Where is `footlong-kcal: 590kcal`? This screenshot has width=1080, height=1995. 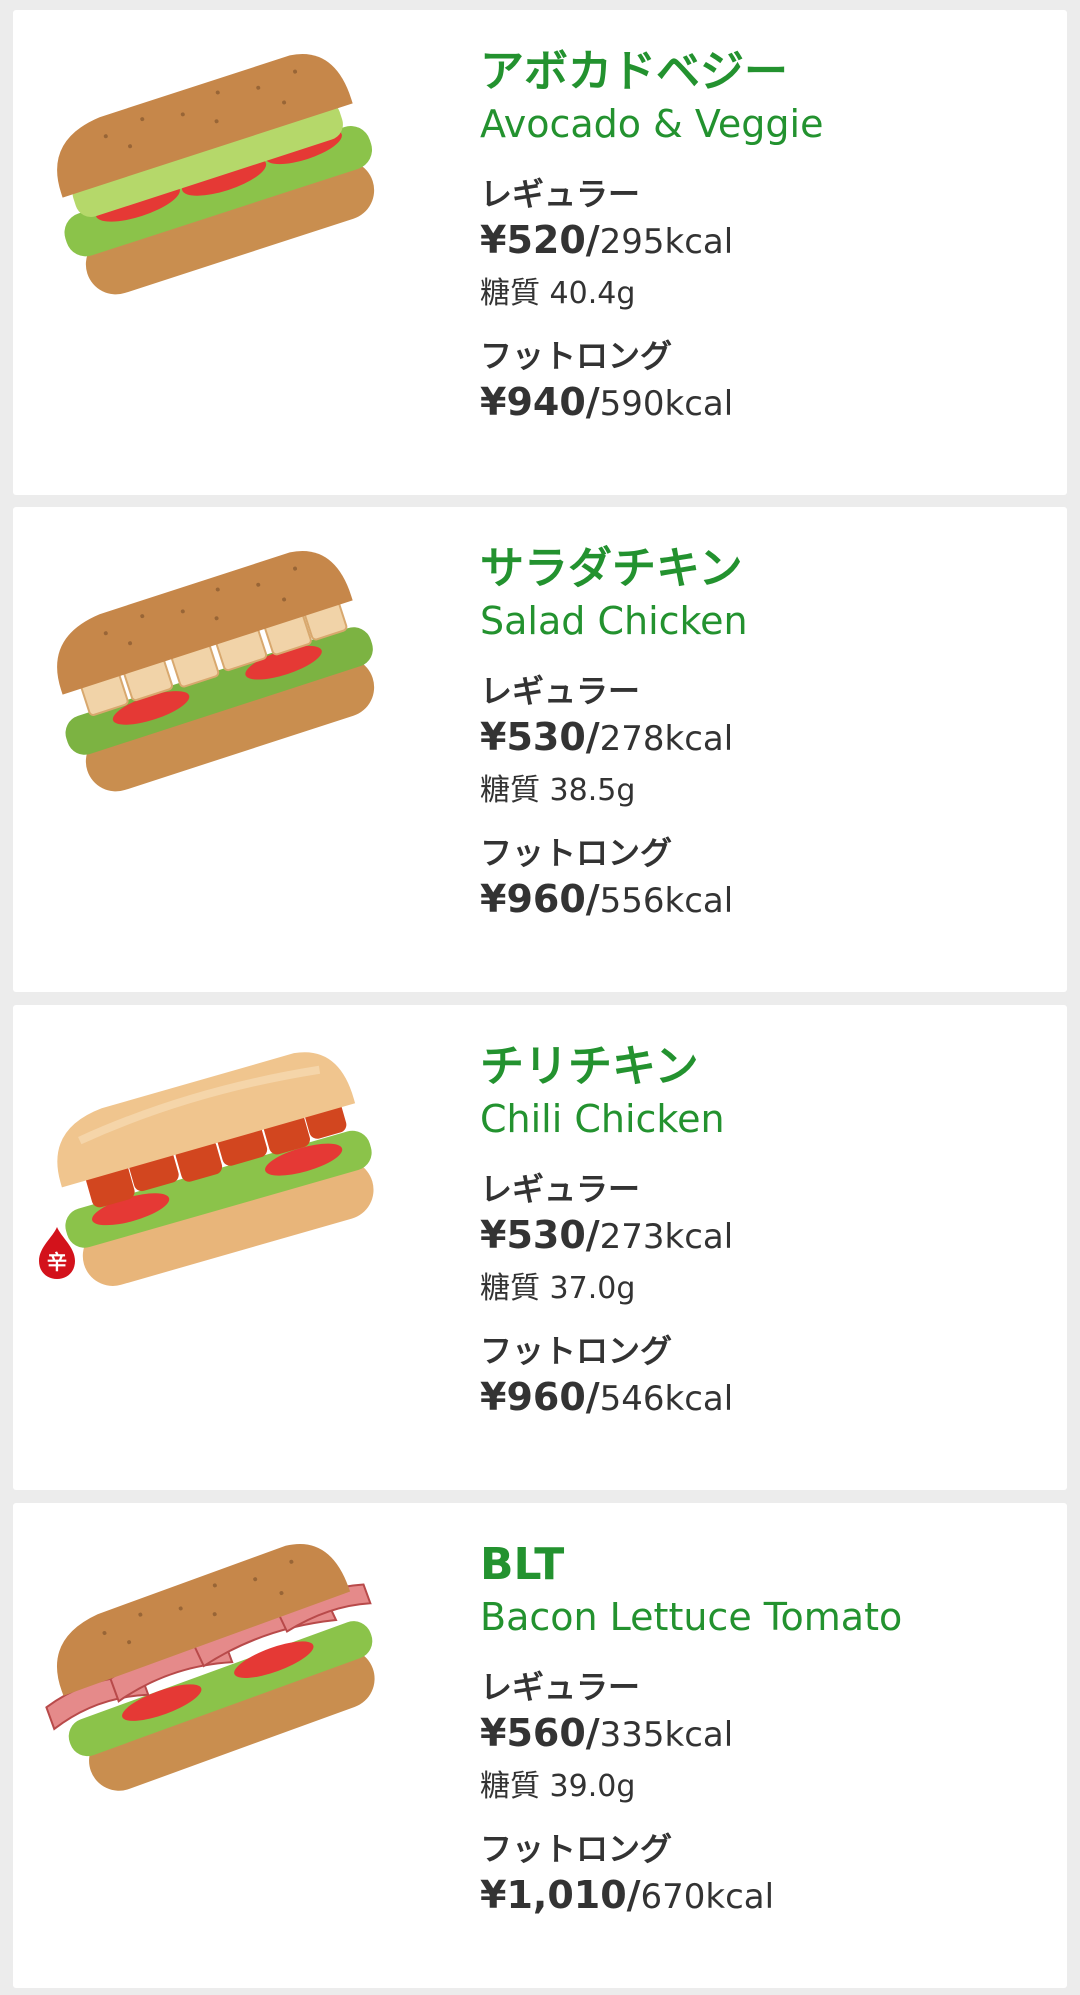
footlong-kcal: 590kcal is located at coordinates (666, 404).